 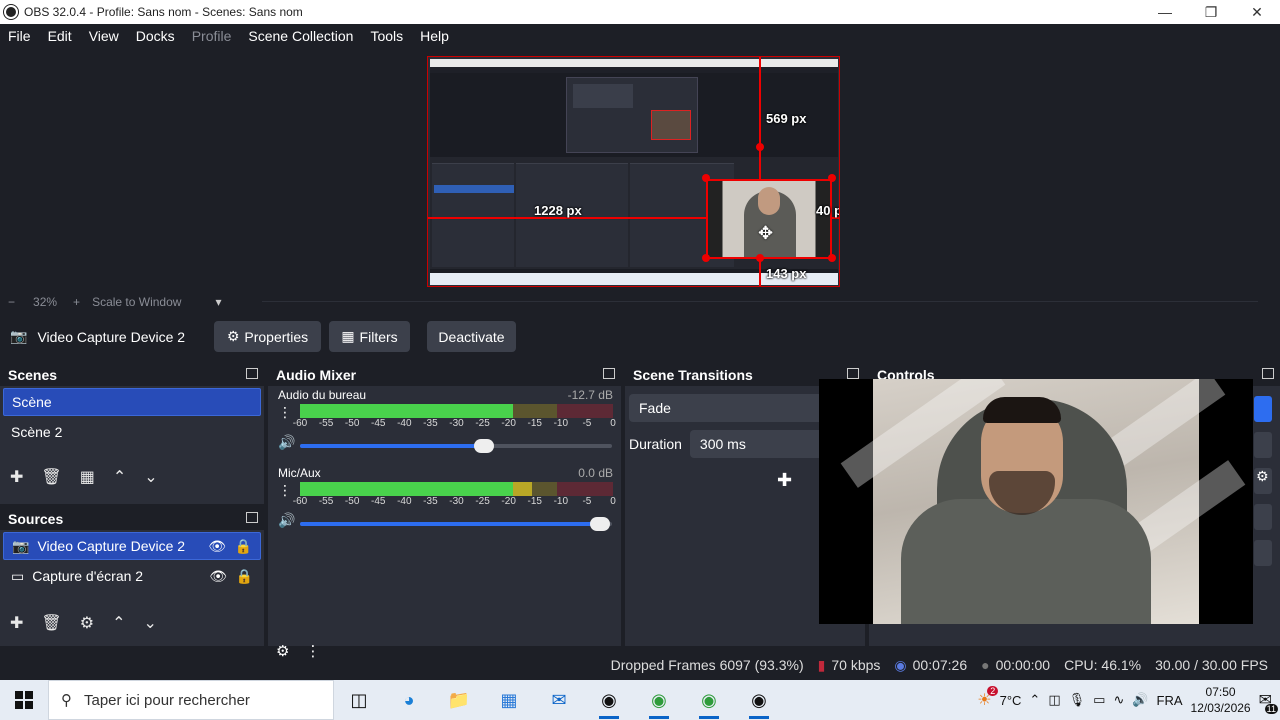 What do you see at coordinates (36, 519) in the screenshot?
I see `sources-title: Sources` at bounding box center [36, 519].